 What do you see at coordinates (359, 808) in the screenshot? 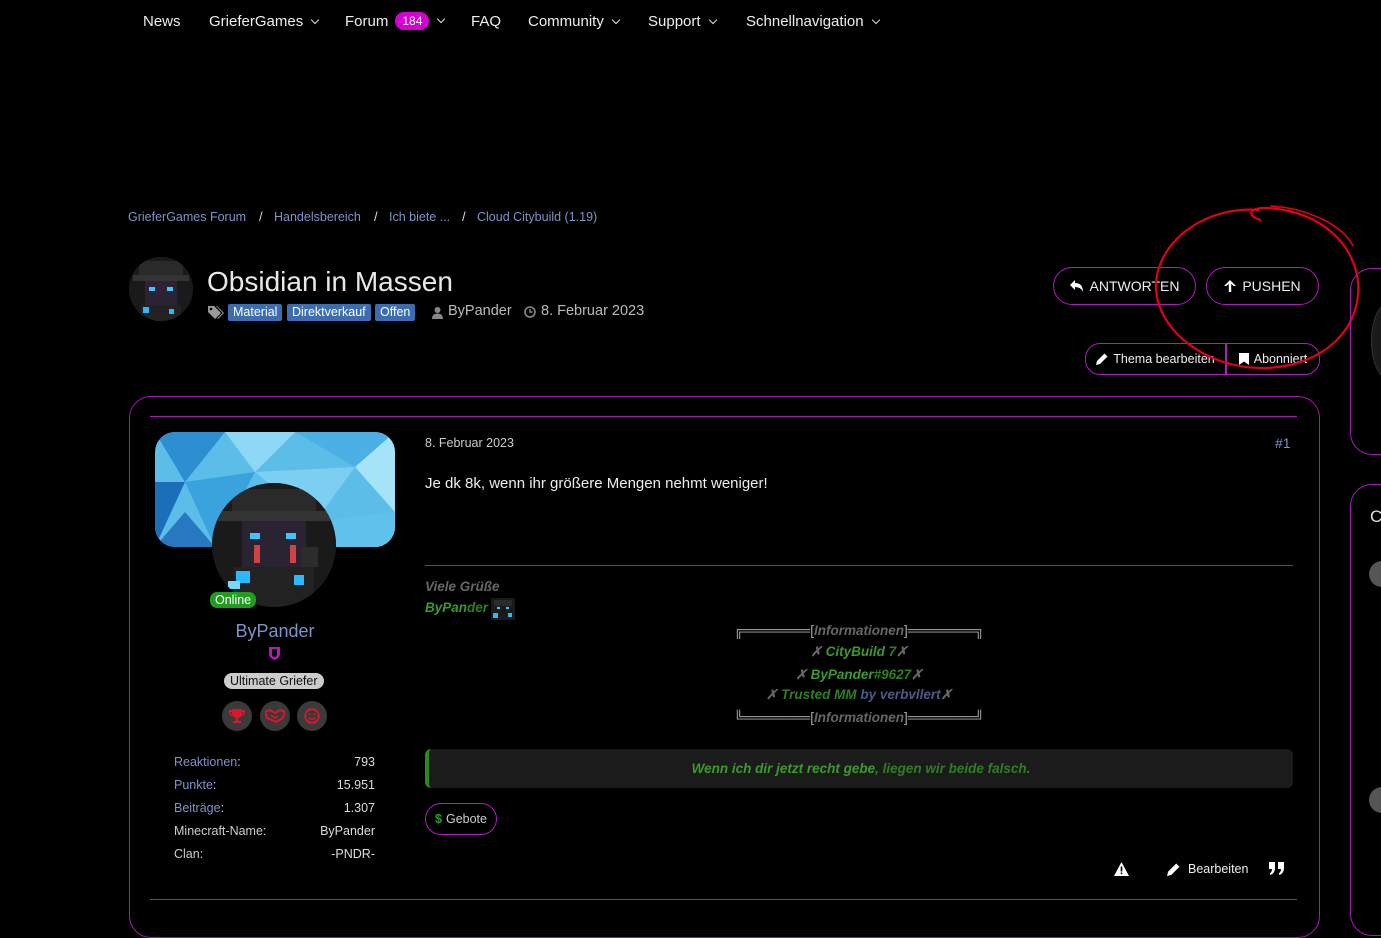
I see `stat-value-posts: 1.307` at bounding box center [359, 808].